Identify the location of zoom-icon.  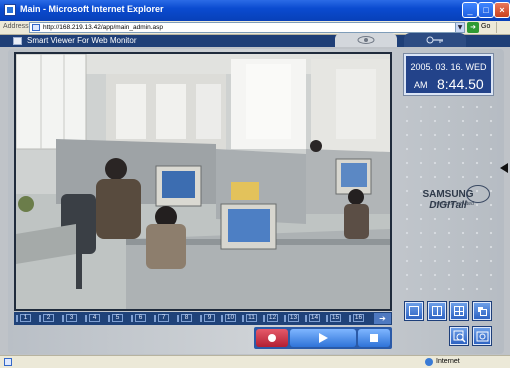
(459, 336).